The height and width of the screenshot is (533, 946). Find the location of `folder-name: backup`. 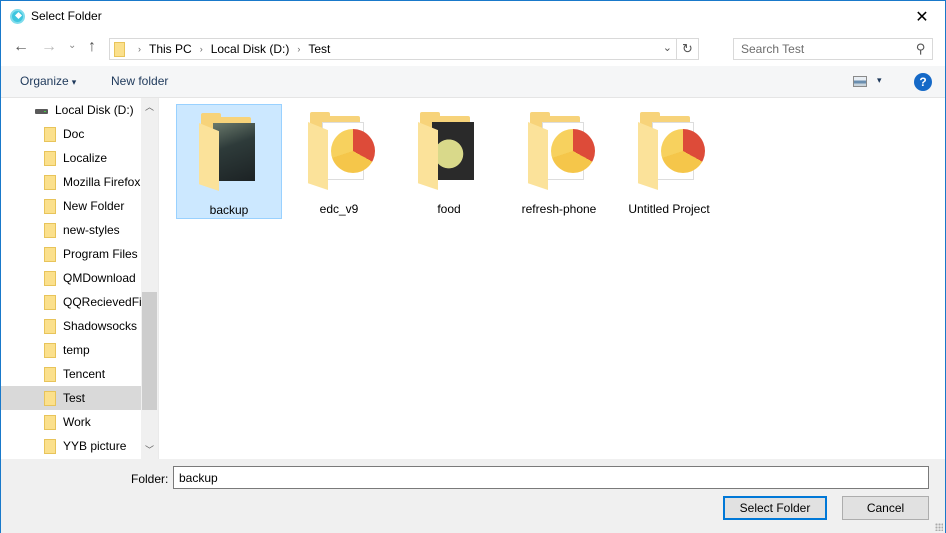

folder-name: backup is located at coordinates (229, 210).